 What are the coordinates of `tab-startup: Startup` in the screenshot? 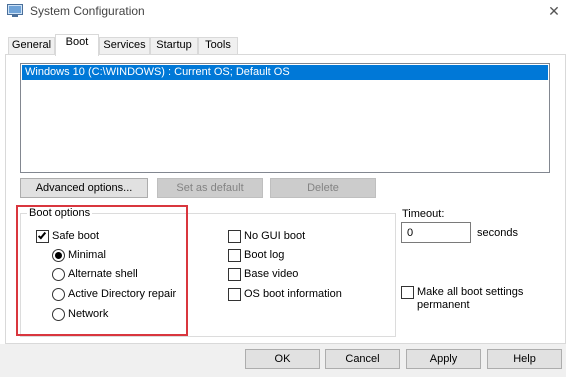 It's located at (174, 45).